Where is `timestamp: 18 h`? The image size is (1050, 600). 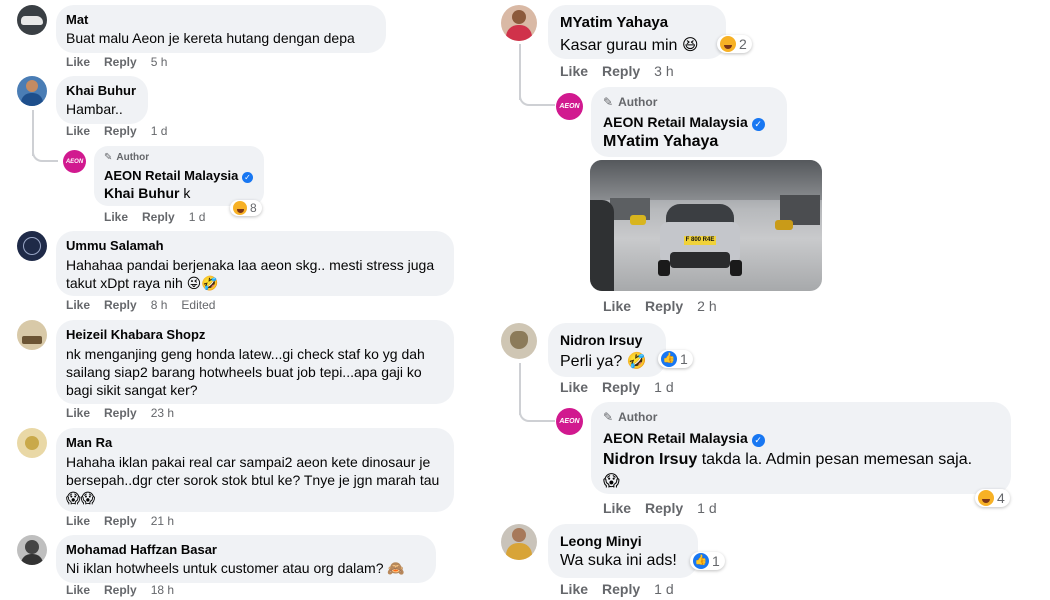
timestamp: 18 h is located at coordinates (162, 590).